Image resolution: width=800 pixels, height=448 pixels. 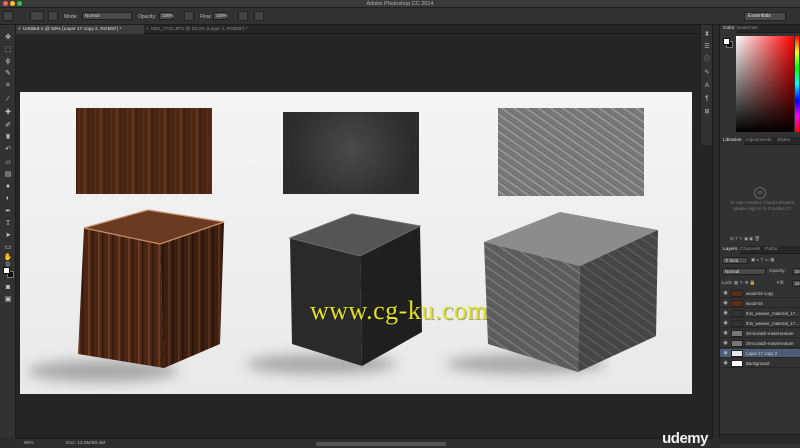 I want to click on pen-tool-icon: ✒, so click(x=8, y=211).